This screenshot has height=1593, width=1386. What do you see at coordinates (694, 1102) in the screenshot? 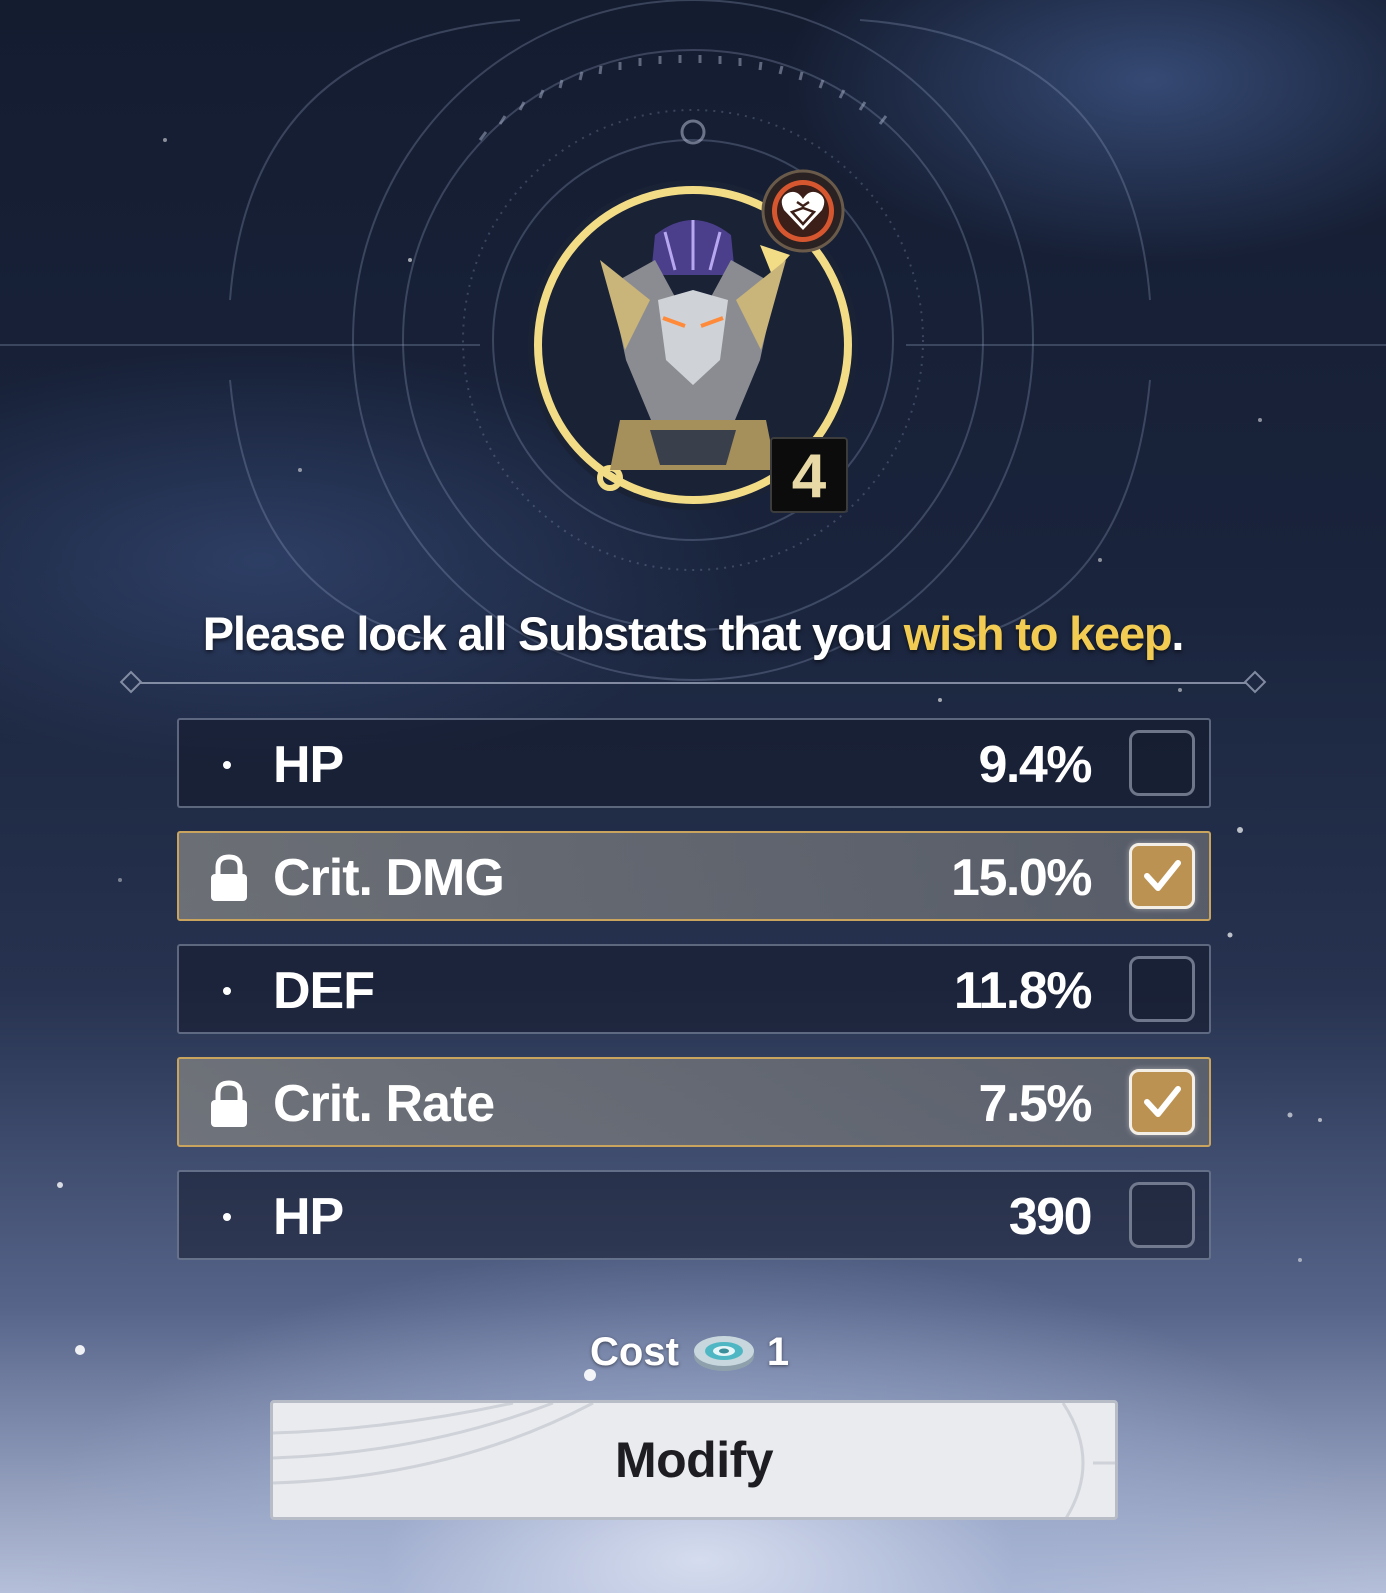
I see `substat-row-crit-rate: Crit. Rate 7.5%` at bounding box center [694, 1102].